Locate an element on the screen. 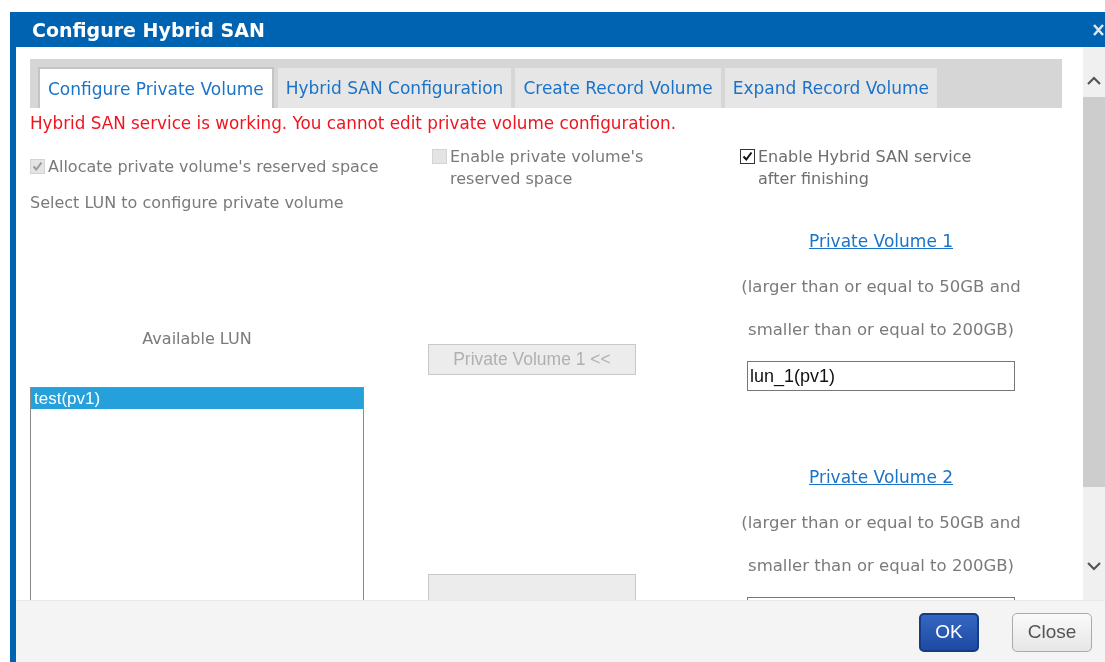  tab: Create Record Volume is located at coordinates (618, 88).